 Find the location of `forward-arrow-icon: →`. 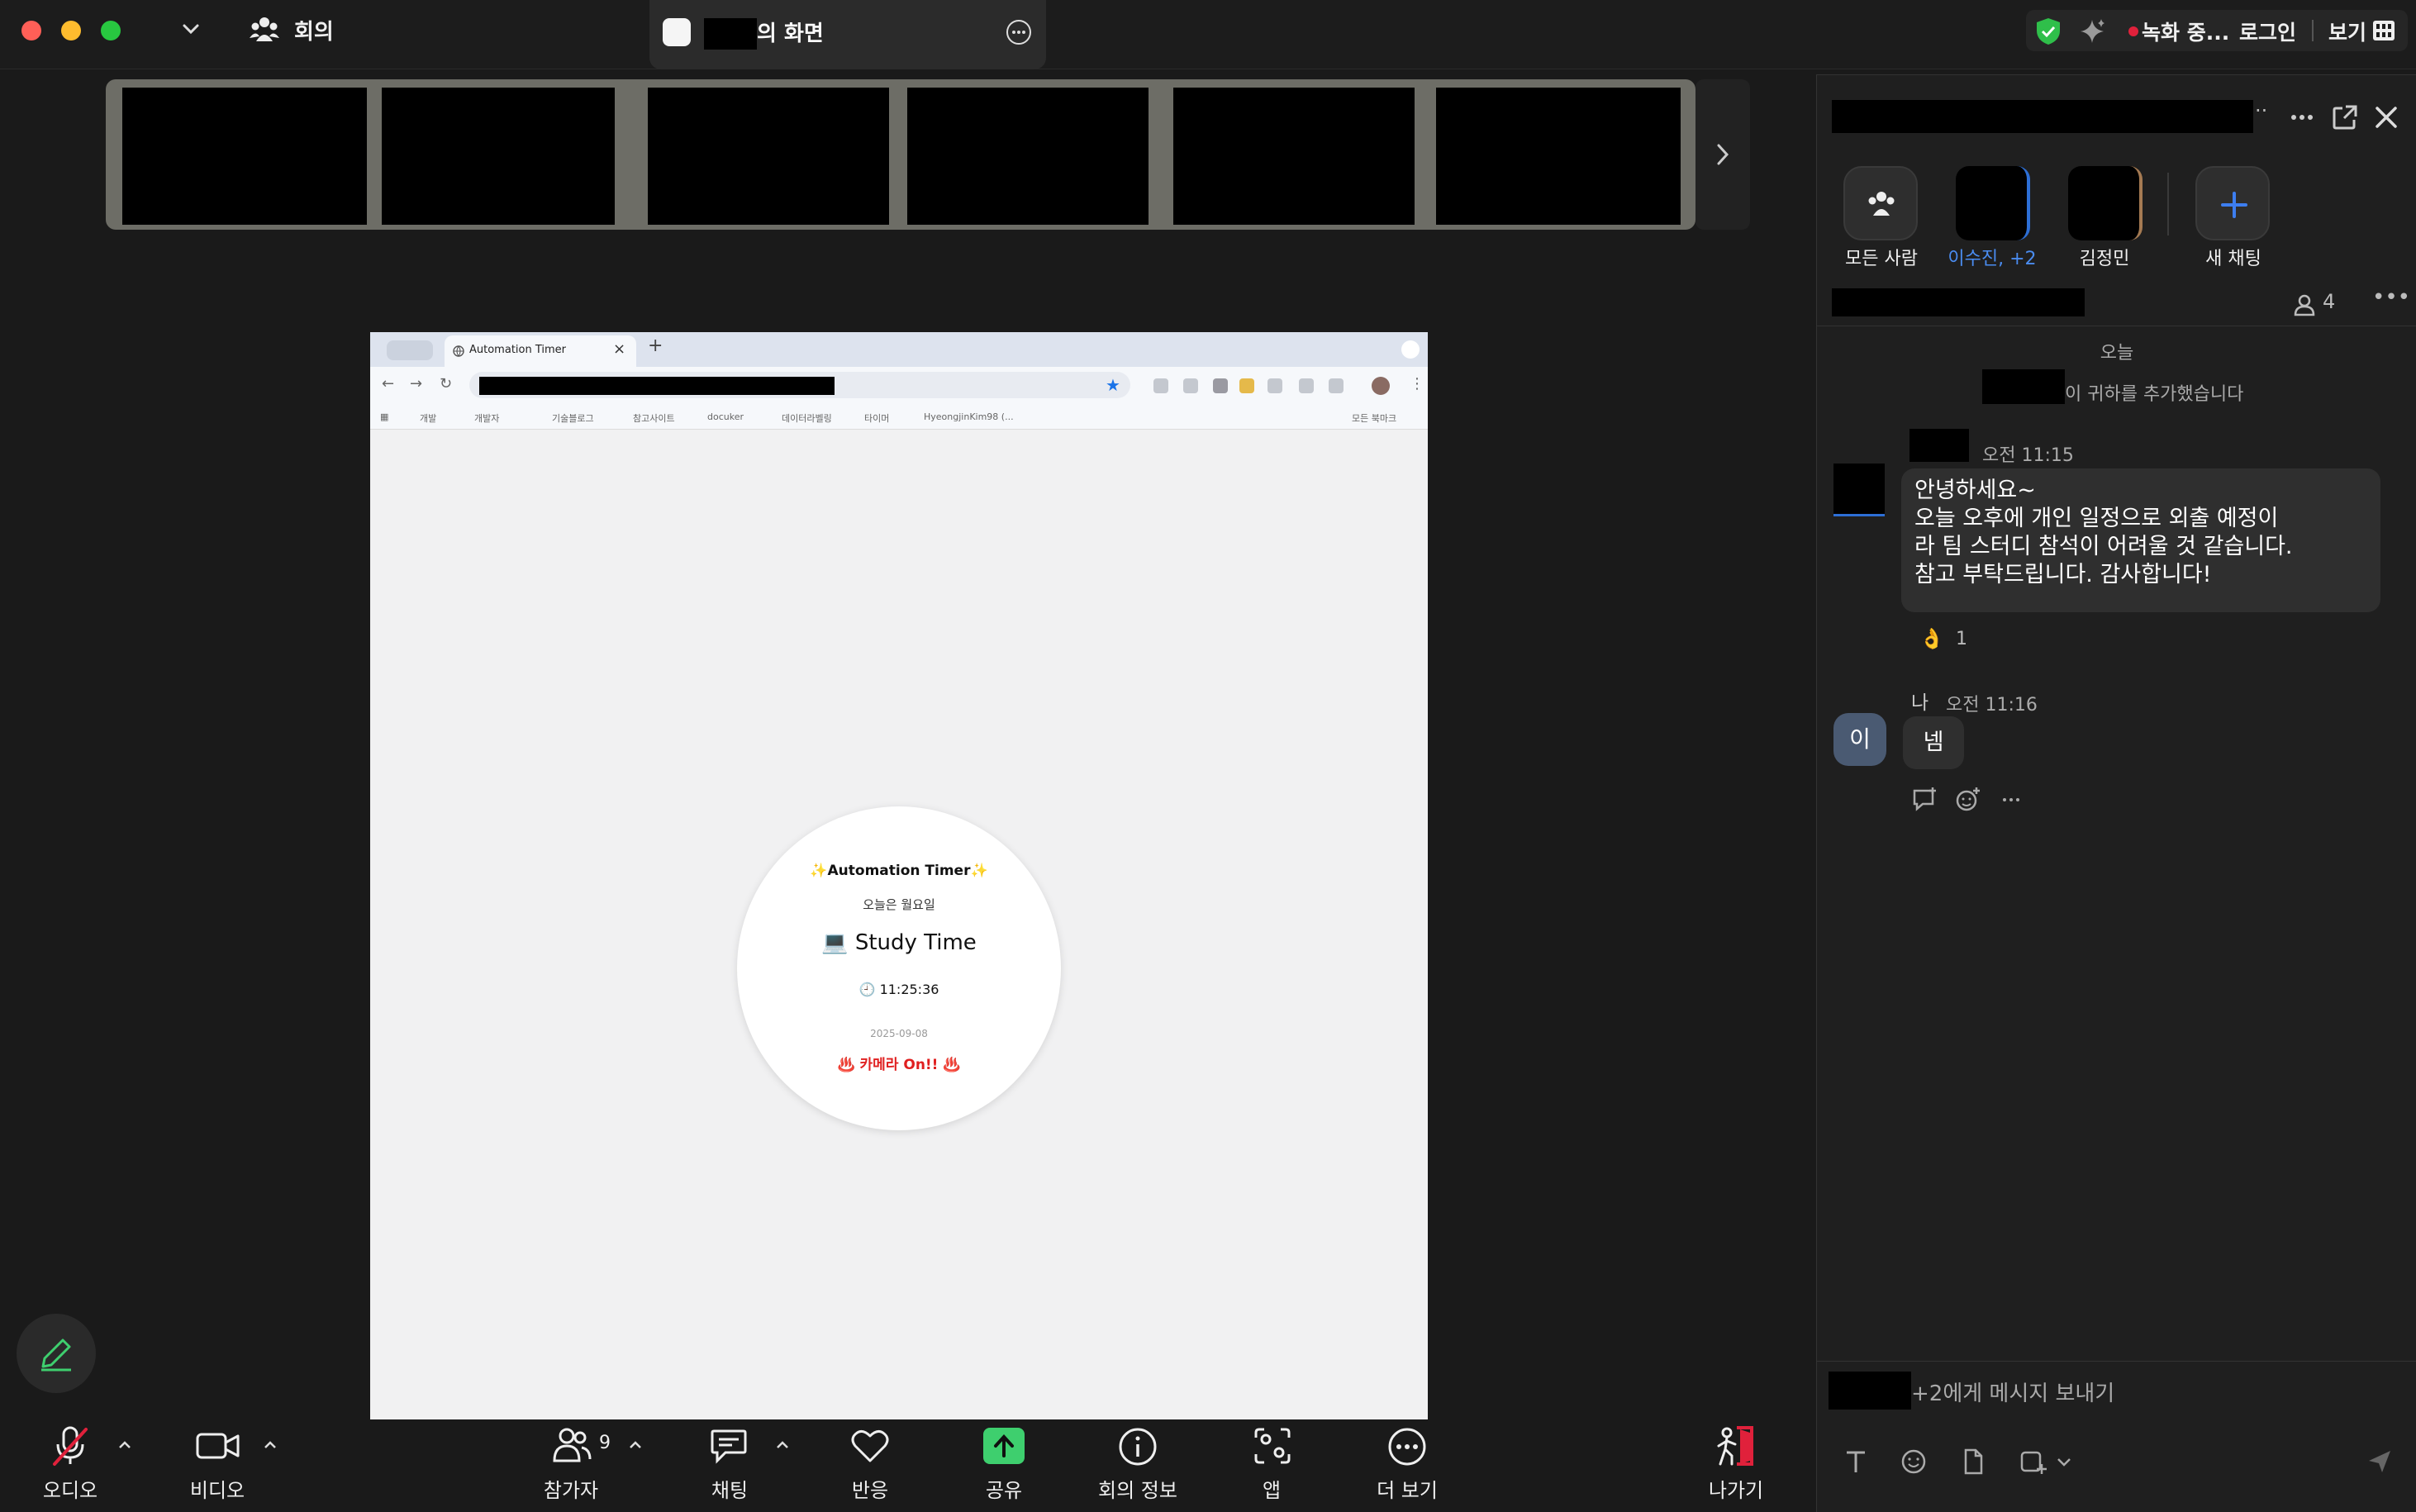

forward-arrow-icon: → is located at coordinates (418, 384).